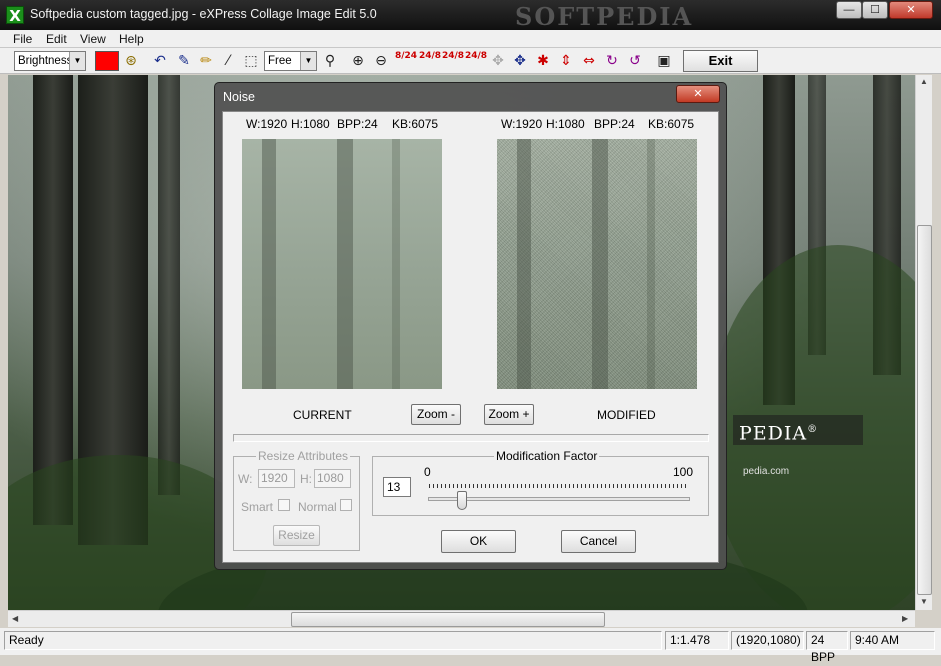 The image size is (941, 666). I want to click on watermark-url: pedia.com, so click(766, 471).